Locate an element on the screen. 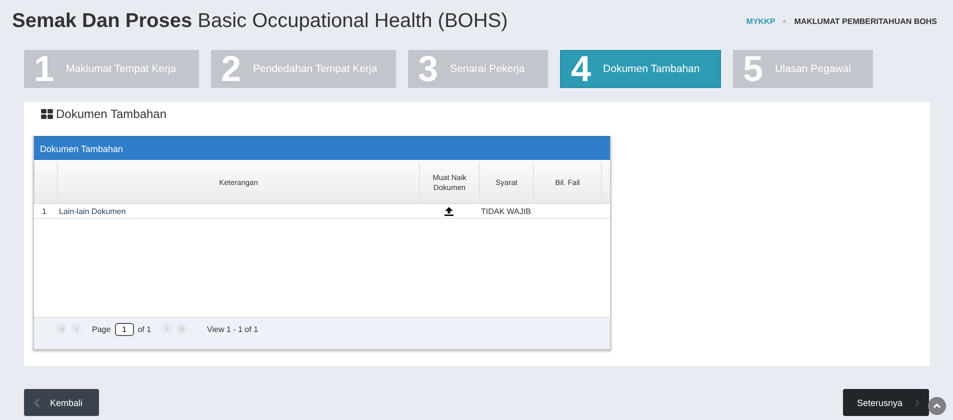 Image resolution: width=953 pixels, height=420 pixels. back-button: Kembali is located at coordinates (61, 402).